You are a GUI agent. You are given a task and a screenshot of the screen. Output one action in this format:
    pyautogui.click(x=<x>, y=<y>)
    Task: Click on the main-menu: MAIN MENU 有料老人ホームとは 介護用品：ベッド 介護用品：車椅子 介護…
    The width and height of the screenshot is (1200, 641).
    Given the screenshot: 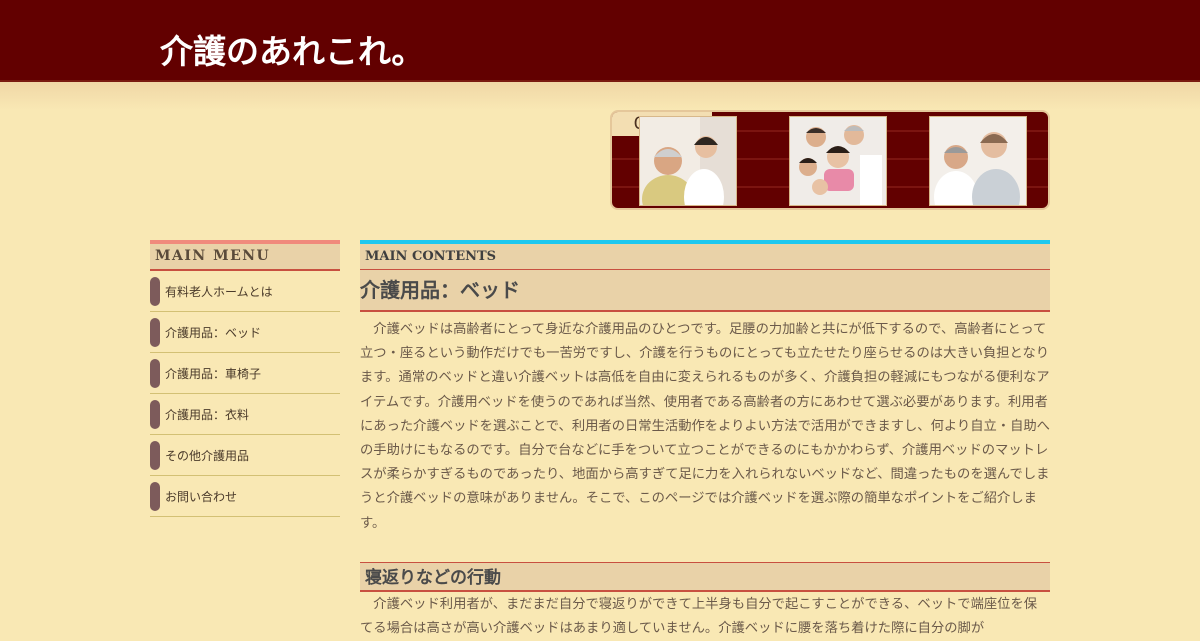 What is the action you would take?
    pyautogui.click(x=245, y=378)
    